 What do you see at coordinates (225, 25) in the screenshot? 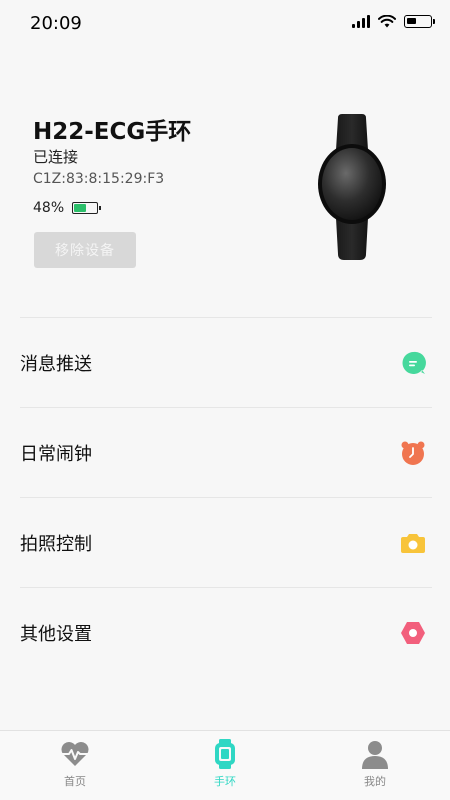
I see `status-bar: 20:09` at bounding box center [225, 25].